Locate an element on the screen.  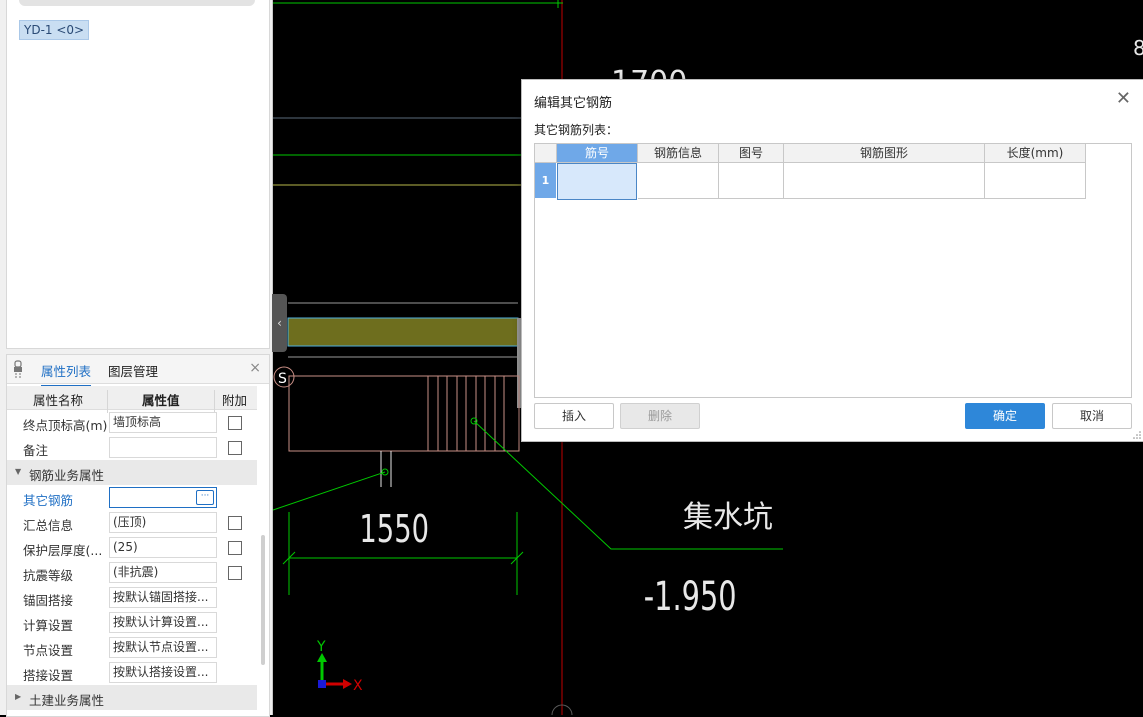
property-row: 汇总信息 (压顶) is located at coordinates (132, 522).